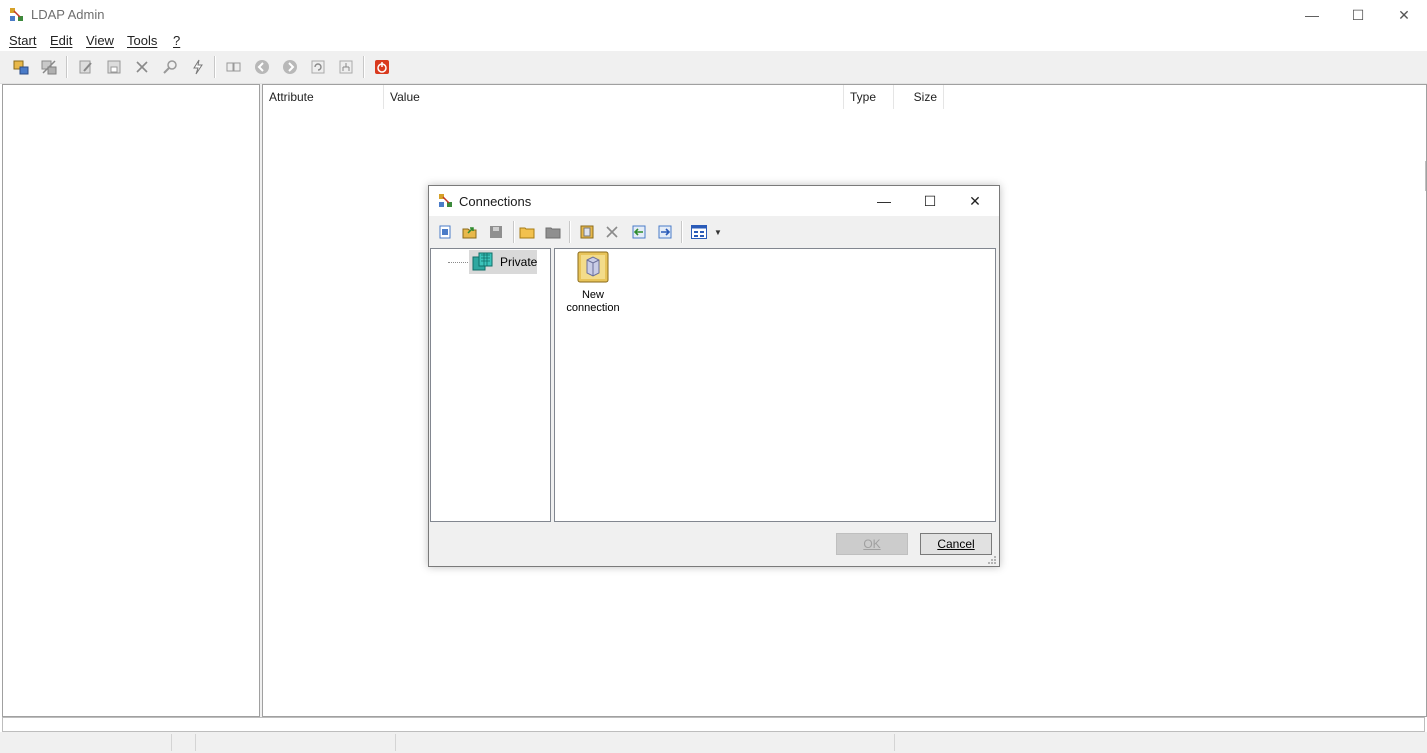 Image resolution: width=1427 pixels, height=753 pixels. I want to click on app-icon, so click(17, 16).